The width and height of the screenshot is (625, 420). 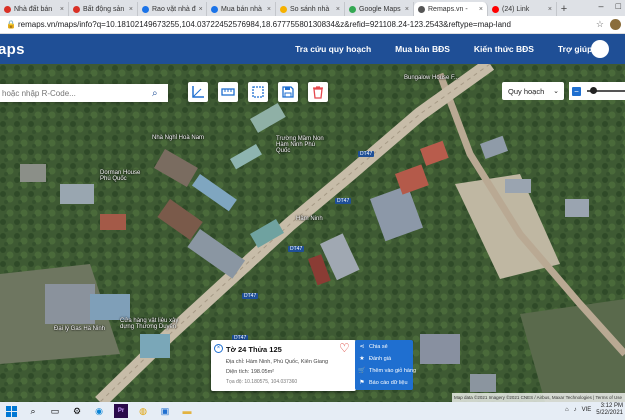 I want to click on tab-label: Rao vặt nhà đ, so click(x=174, y=9).